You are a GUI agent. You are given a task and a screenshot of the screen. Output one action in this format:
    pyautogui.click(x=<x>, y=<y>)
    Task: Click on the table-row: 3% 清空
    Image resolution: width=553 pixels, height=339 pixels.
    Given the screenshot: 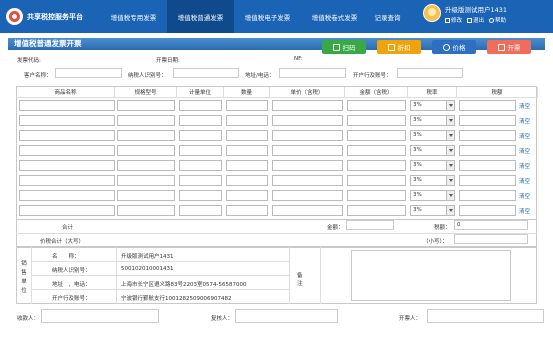 What is the action you would take?
    pyautogui.click(x=276, y=120)
    